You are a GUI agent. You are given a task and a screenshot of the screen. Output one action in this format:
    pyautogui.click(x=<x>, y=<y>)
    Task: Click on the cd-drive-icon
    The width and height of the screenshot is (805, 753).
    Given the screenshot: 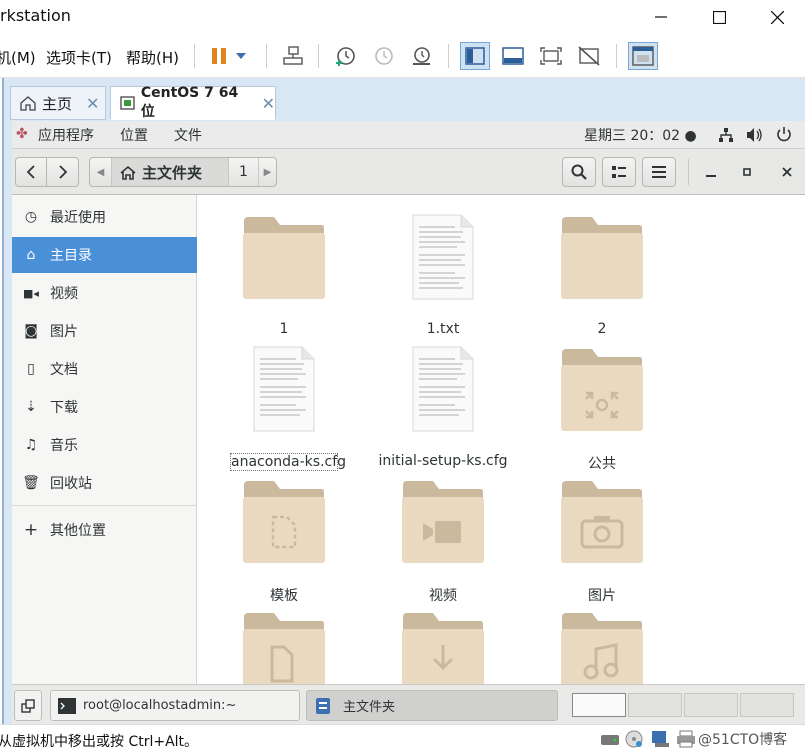 What is the action you would take?
    pyautogui.click(x=634, y=739)
    